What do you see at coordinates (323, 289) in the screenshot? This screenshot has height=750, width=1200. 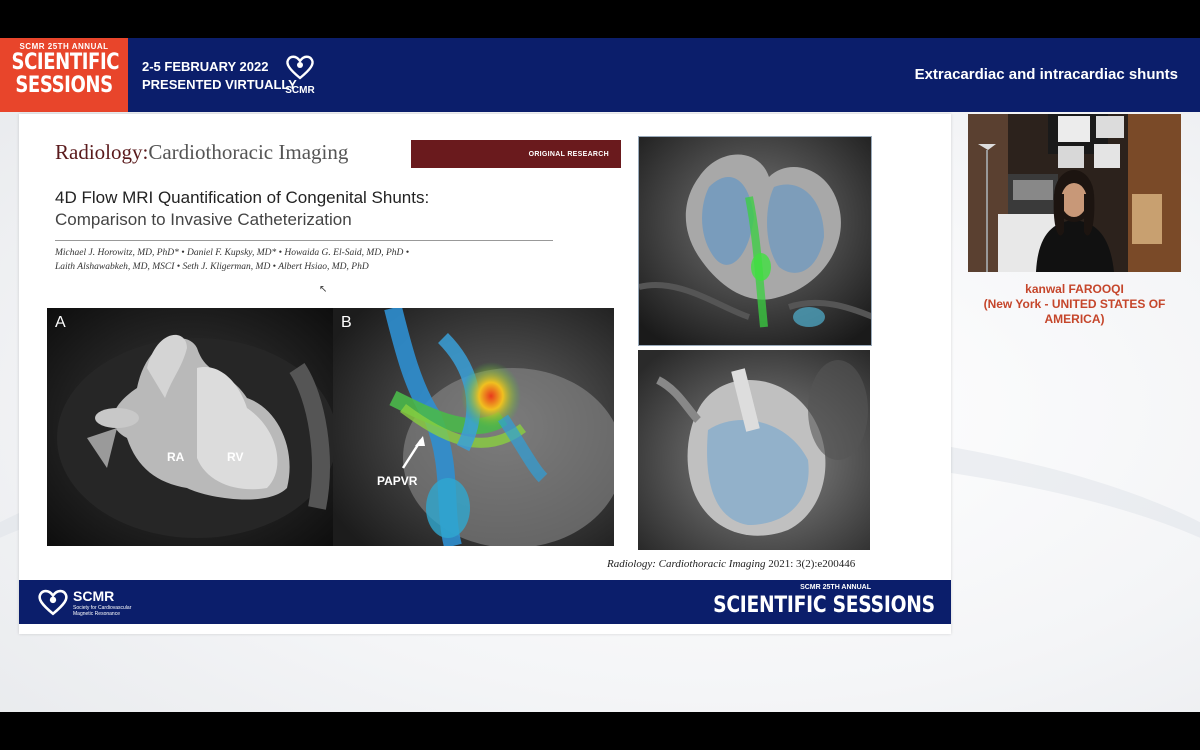 I see `mouse-cursor-icon: ↖` at bounding box center [323, 289].